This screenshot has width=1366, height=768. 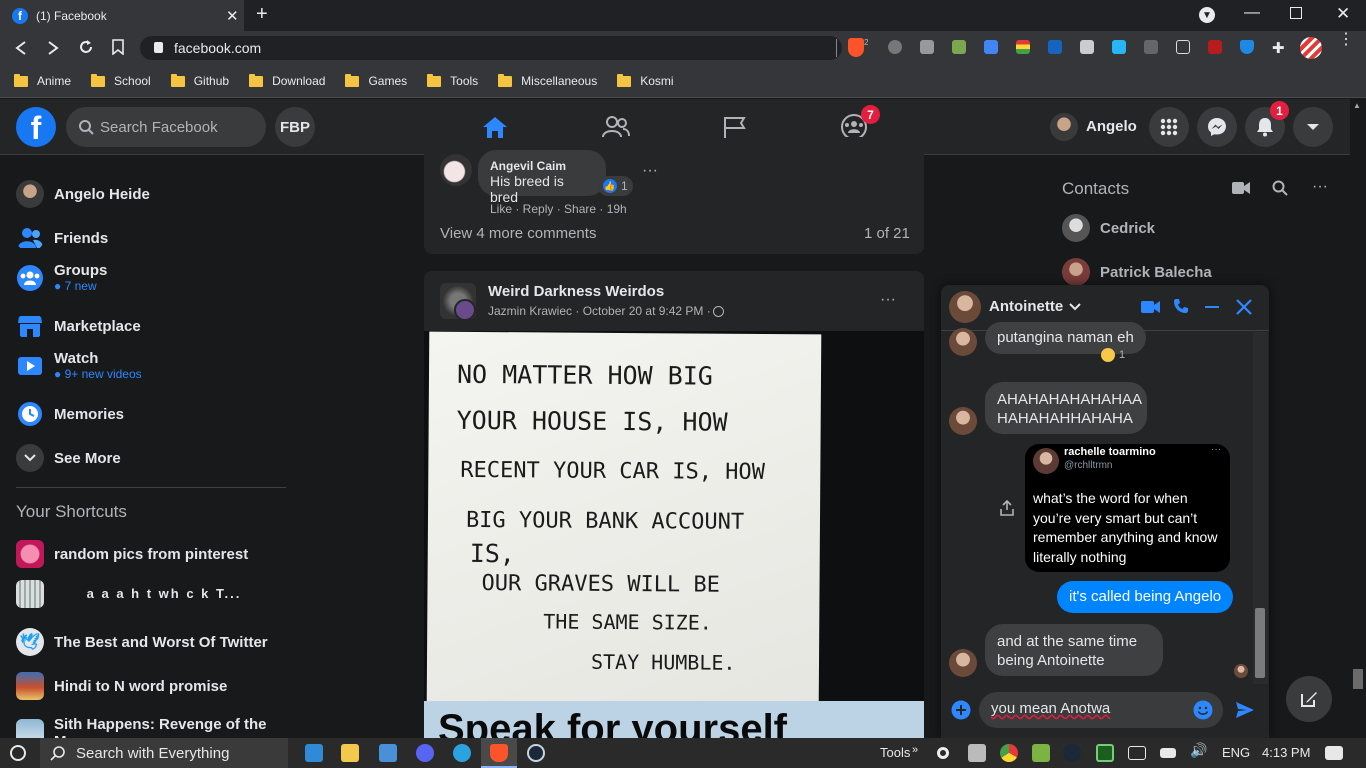 I want to click on sidebar-item-memories: Memories, so click(x=70, y=414).